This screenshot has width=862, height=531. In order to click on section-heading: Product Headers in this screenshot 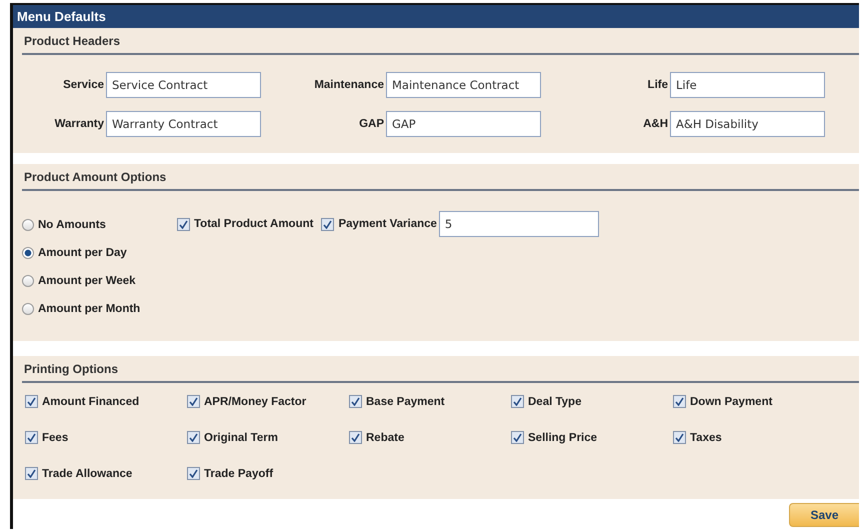, I will do `click(440, 44)`.